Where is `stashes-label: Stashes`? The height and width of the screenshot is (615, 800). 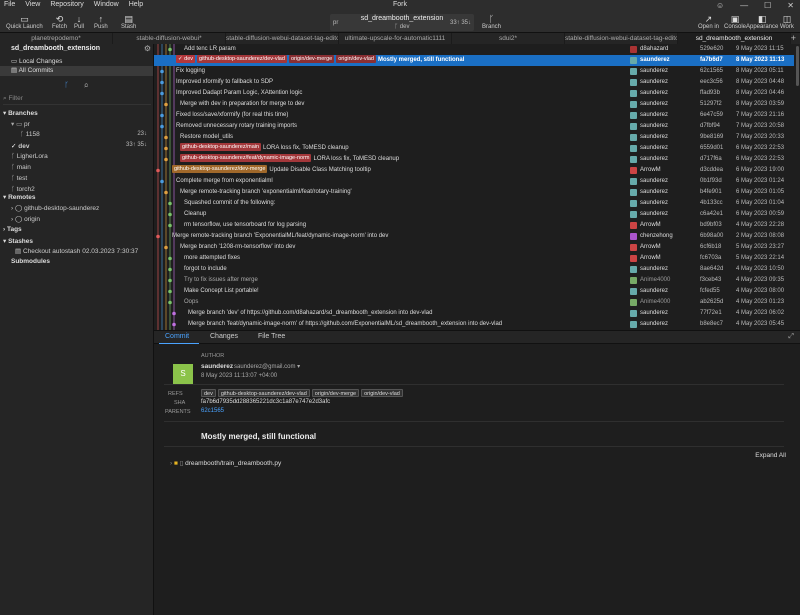 stashes-label: Stashes is located at coordinates (21, 241).